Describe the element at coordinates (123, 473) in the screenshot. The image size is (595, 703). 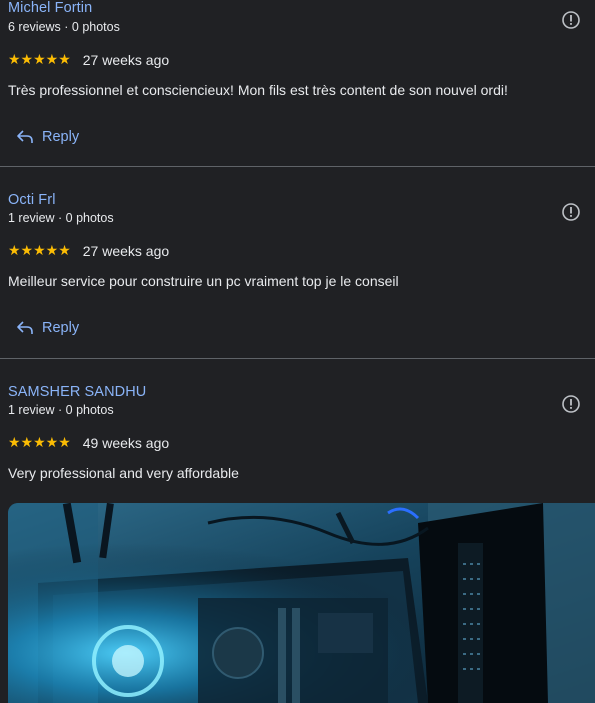
I see `review-text: Very professional and very affordable` at that location.